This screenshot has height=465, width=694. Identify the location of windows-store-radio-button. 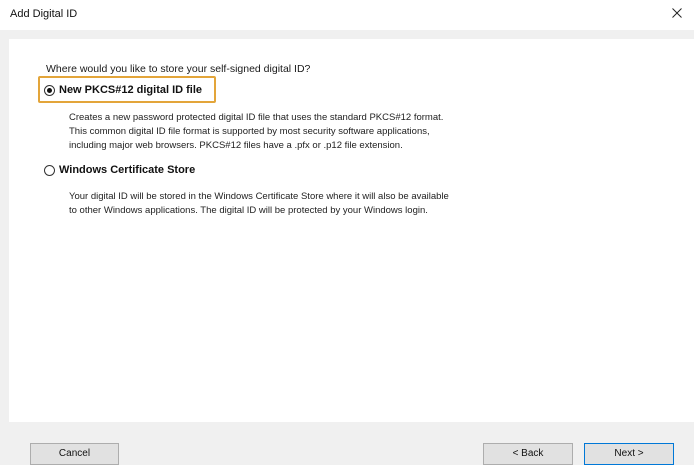
(49, 170).